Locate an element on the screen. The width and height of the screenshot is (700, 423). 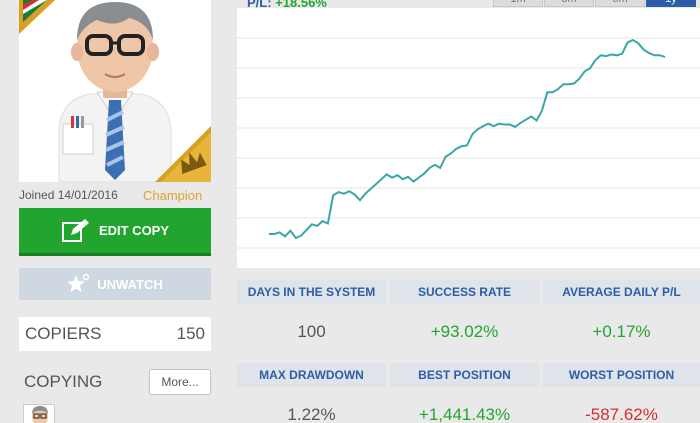
copiers-label: COPIERS is located at coordinates (63, 333).